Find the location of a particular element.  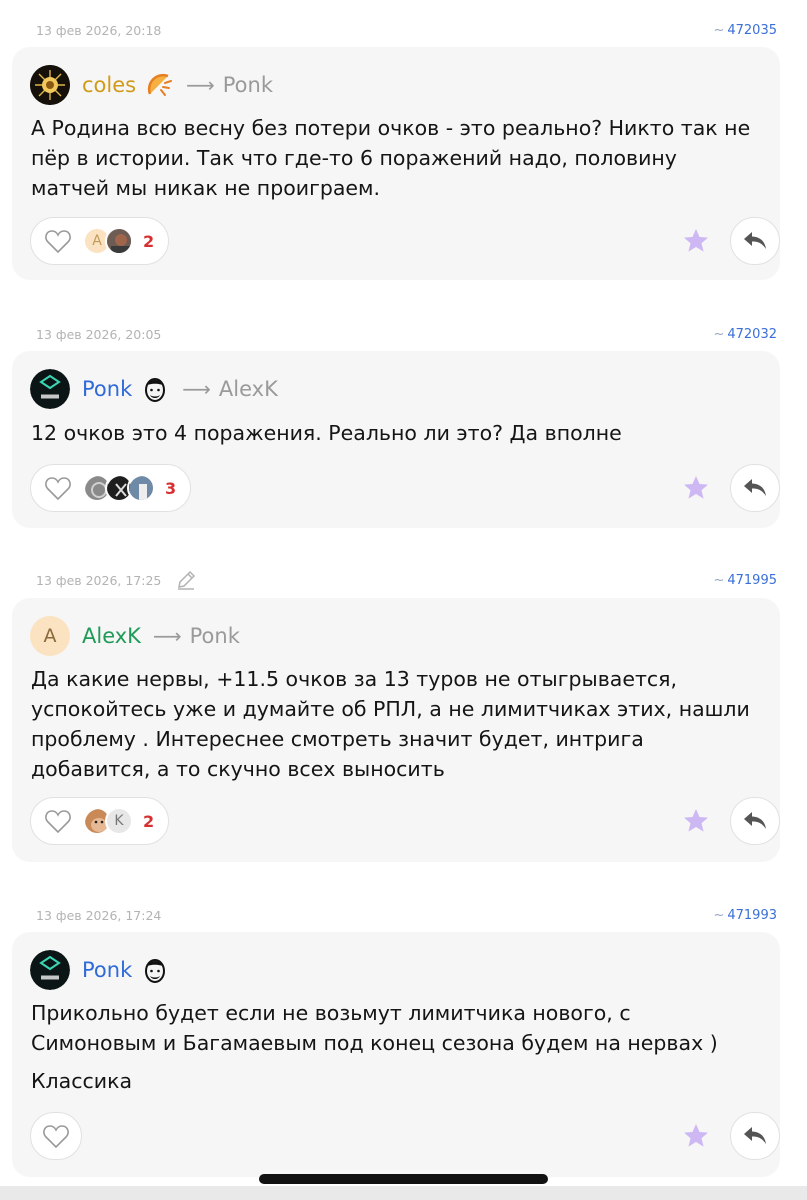

comment-meta: 13 фев 2026, 20:18 ~472035 is located at coordinates (406, 30).